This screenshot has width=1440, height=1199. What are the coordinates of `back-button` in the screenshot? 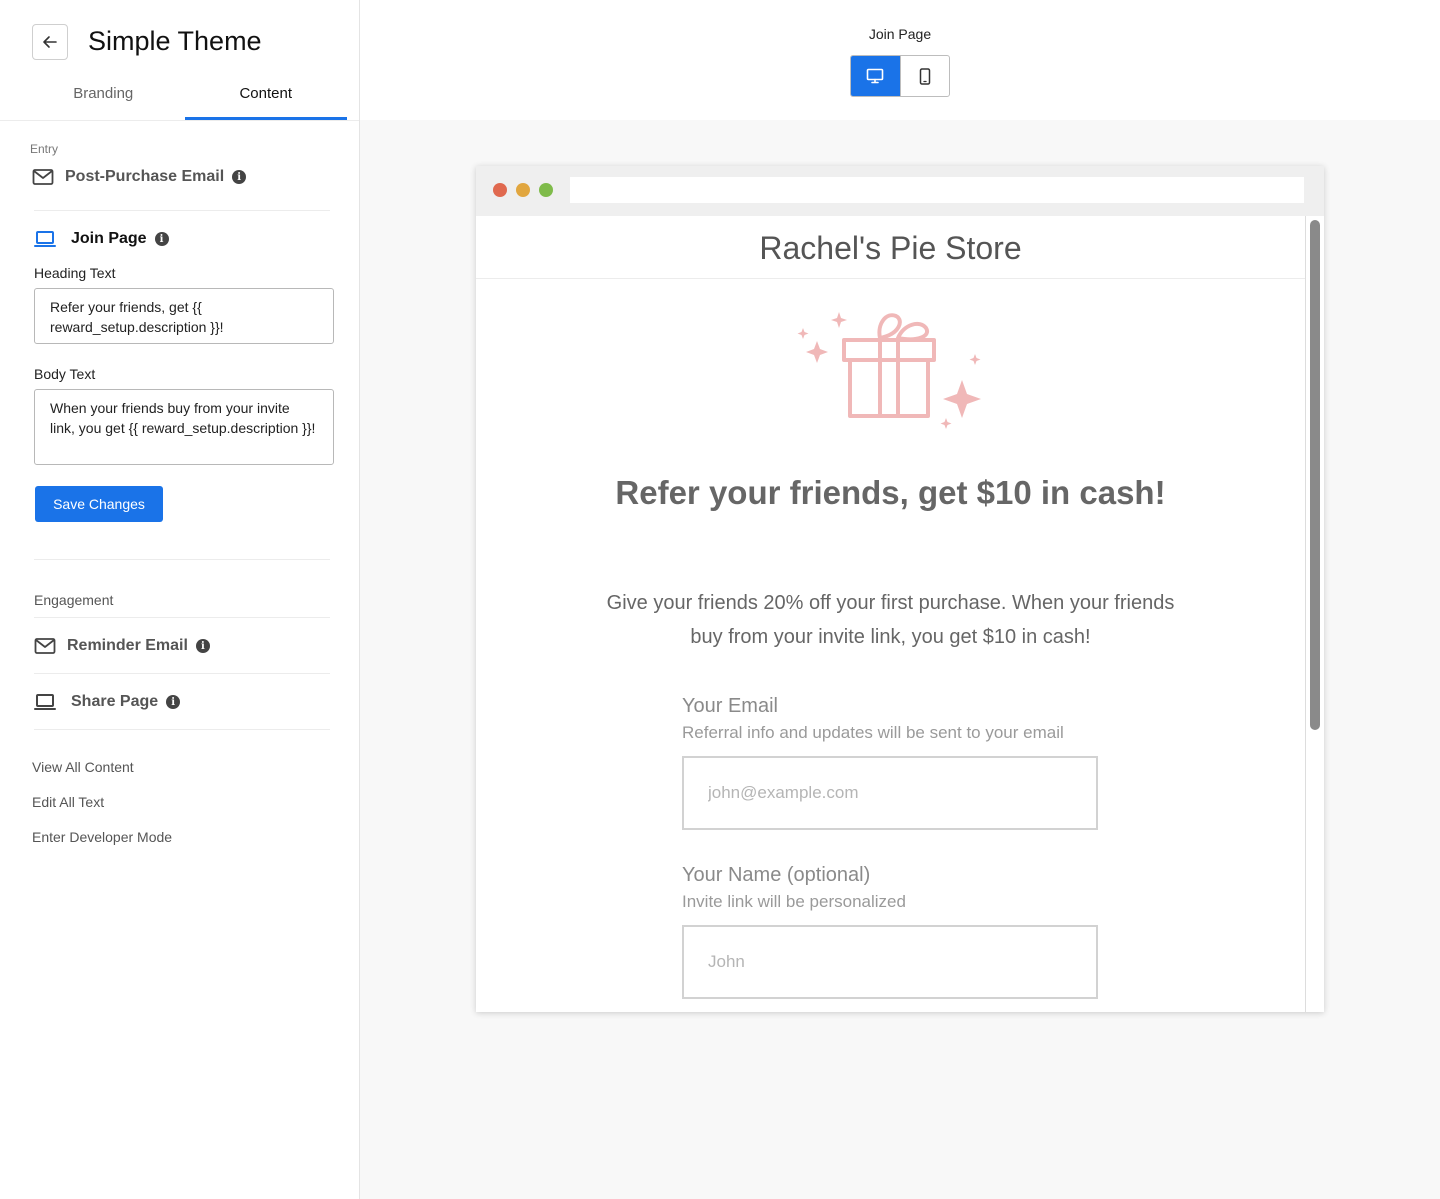 It's located at (50, 42).